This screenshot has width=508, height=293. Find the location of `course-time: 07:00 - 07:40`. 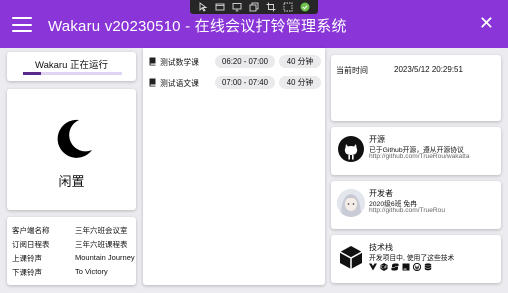

course-time: 07:00 - 07:40 is located at coordinates (245, 82).